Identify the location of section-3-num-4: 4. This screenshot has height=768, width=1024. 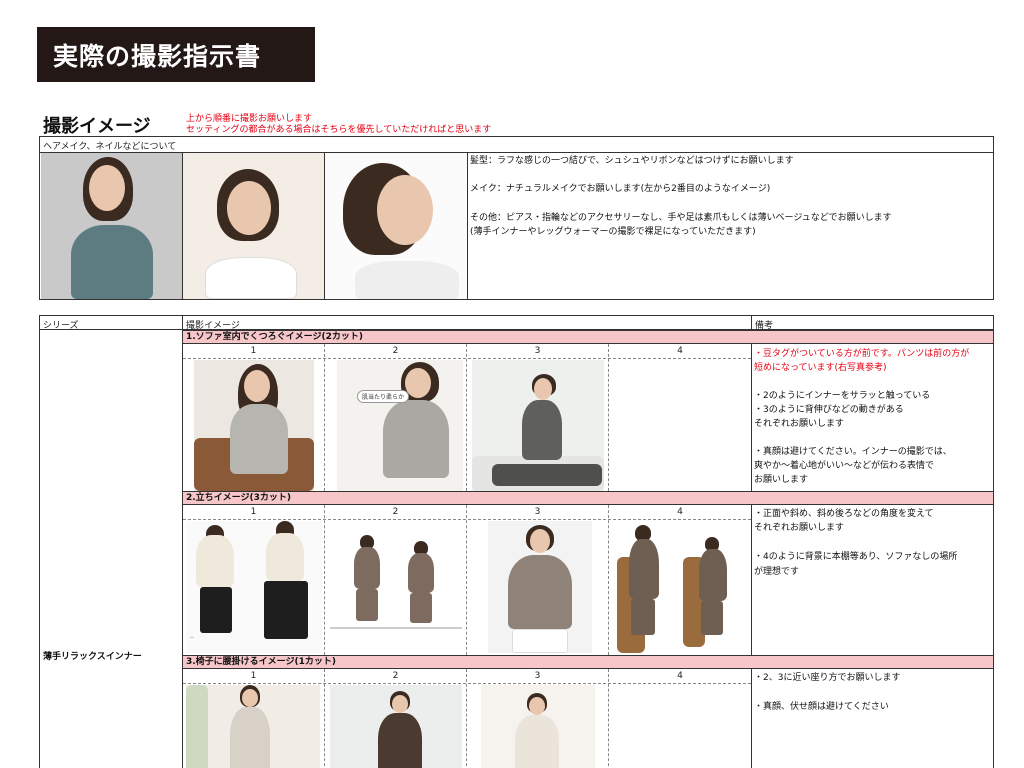
(680, 676).